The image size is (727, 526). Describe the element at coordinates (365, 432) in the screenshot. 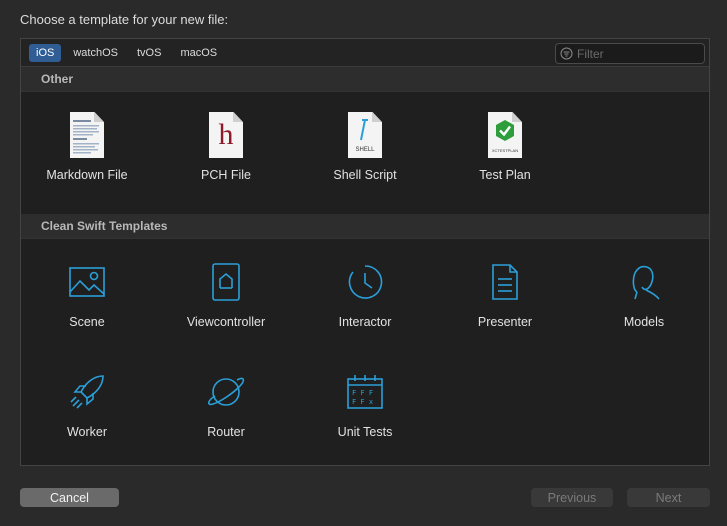

I see `template-label: Unit Tests` at that location.